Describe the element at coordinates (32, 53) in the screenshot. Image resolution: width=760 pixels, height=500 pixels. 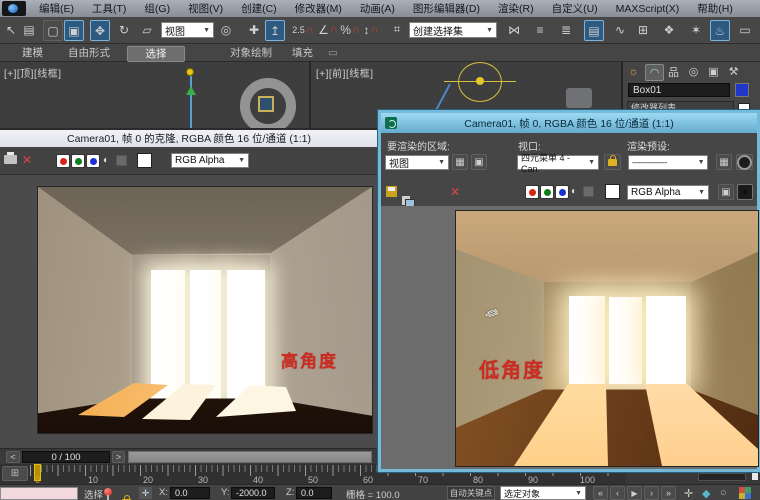
I see `ribbon-tab-modeling: 建模` at that location.